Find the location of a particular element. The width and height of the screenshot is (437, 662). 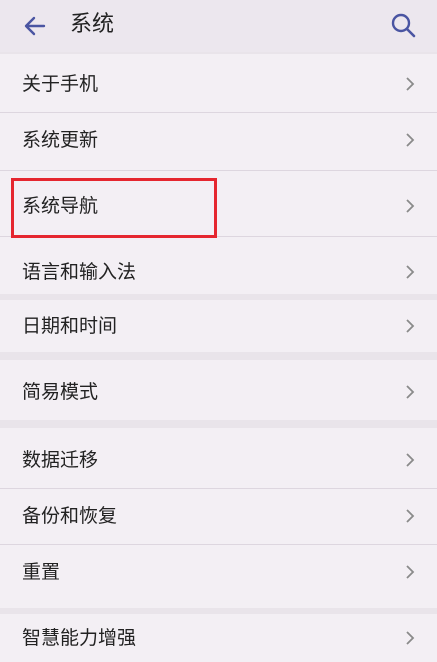

settings-item-label: 语言和输入法 is located at coordinates (79, 272).